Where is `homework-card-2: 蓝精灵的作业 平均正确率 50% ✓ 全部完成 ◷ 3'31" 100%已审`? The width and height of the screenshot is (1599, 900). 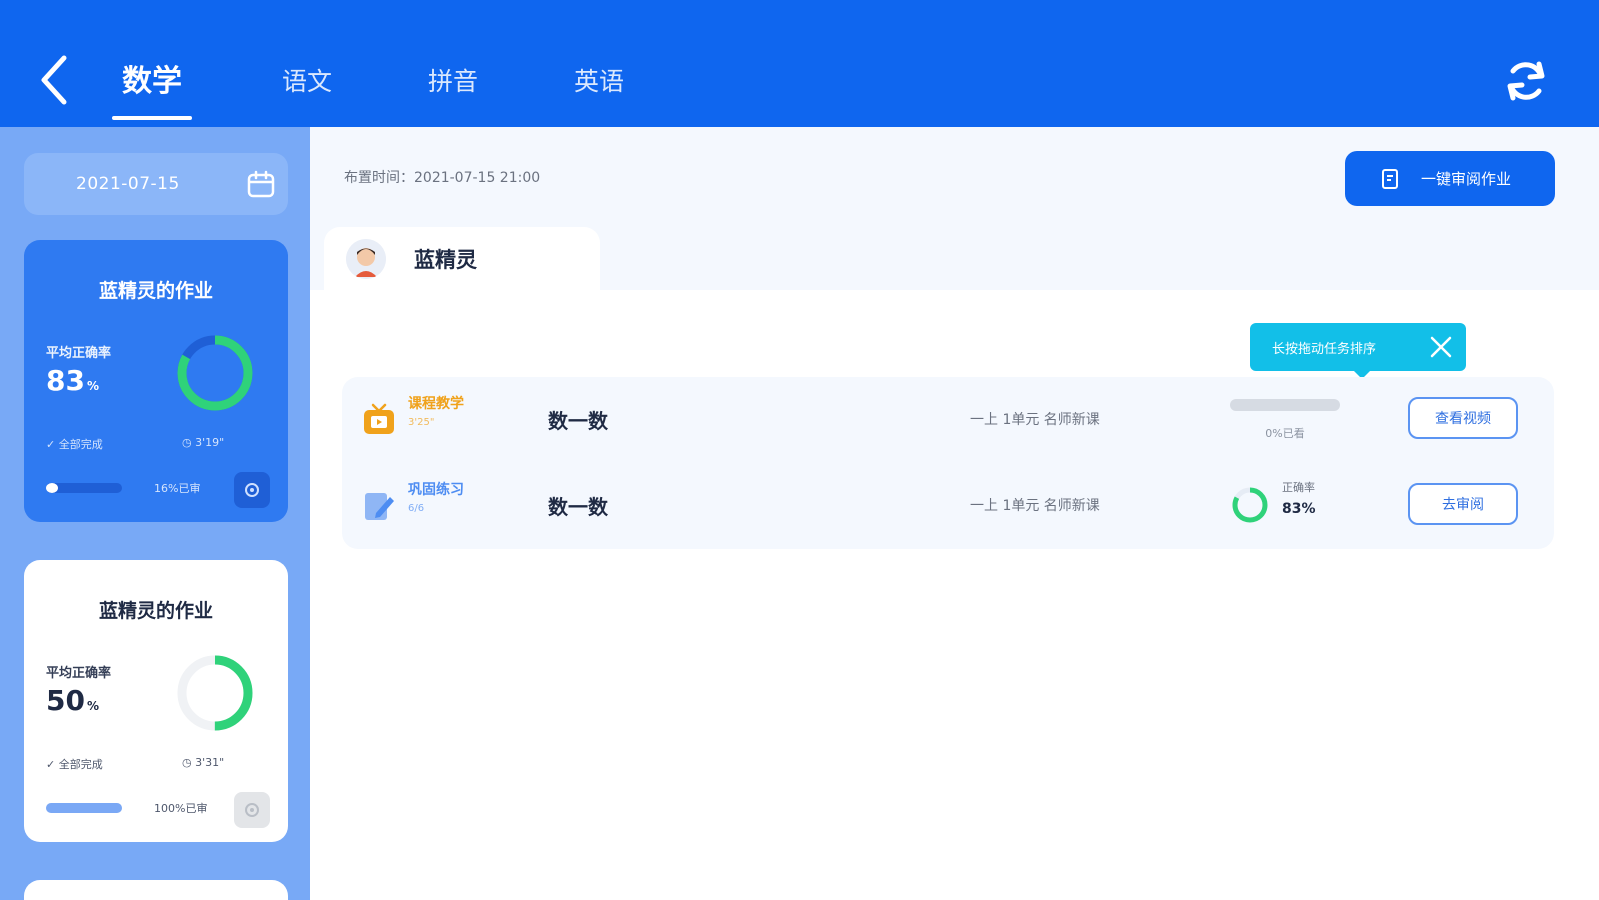
homework-card-2: 蓝精灵的作业 平均正确率 50% ✓ 全部完成 ◷ 3'31" 100%已审 is located at coordinates (156, 701).